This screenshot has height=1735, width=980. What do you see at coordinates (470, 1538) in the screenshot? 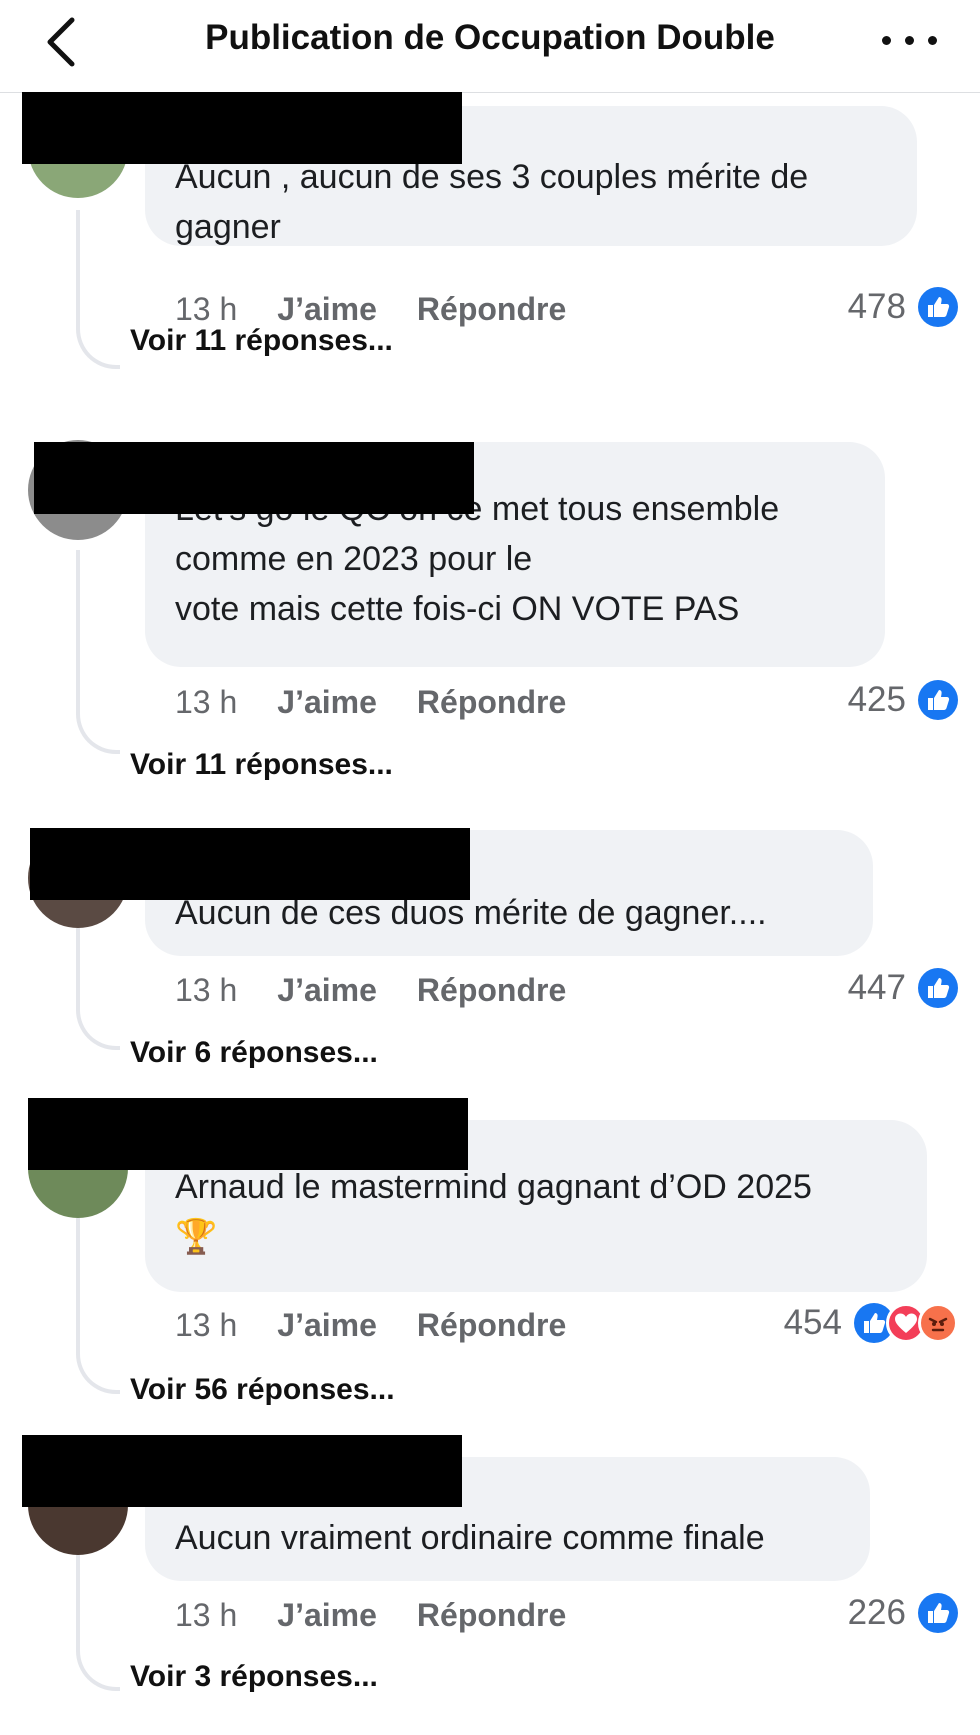
I see `comment-text: Aucun vraiment ordinaire comme finale` at bounding box center [470, 1538].